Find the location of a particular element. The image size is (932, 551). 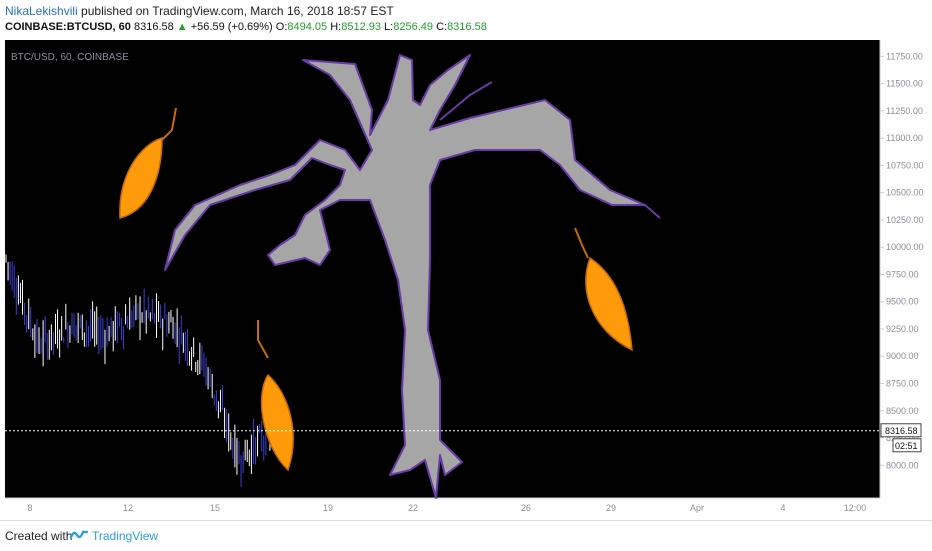

x-tick-label: 22 is located at coordinates (413, 508).